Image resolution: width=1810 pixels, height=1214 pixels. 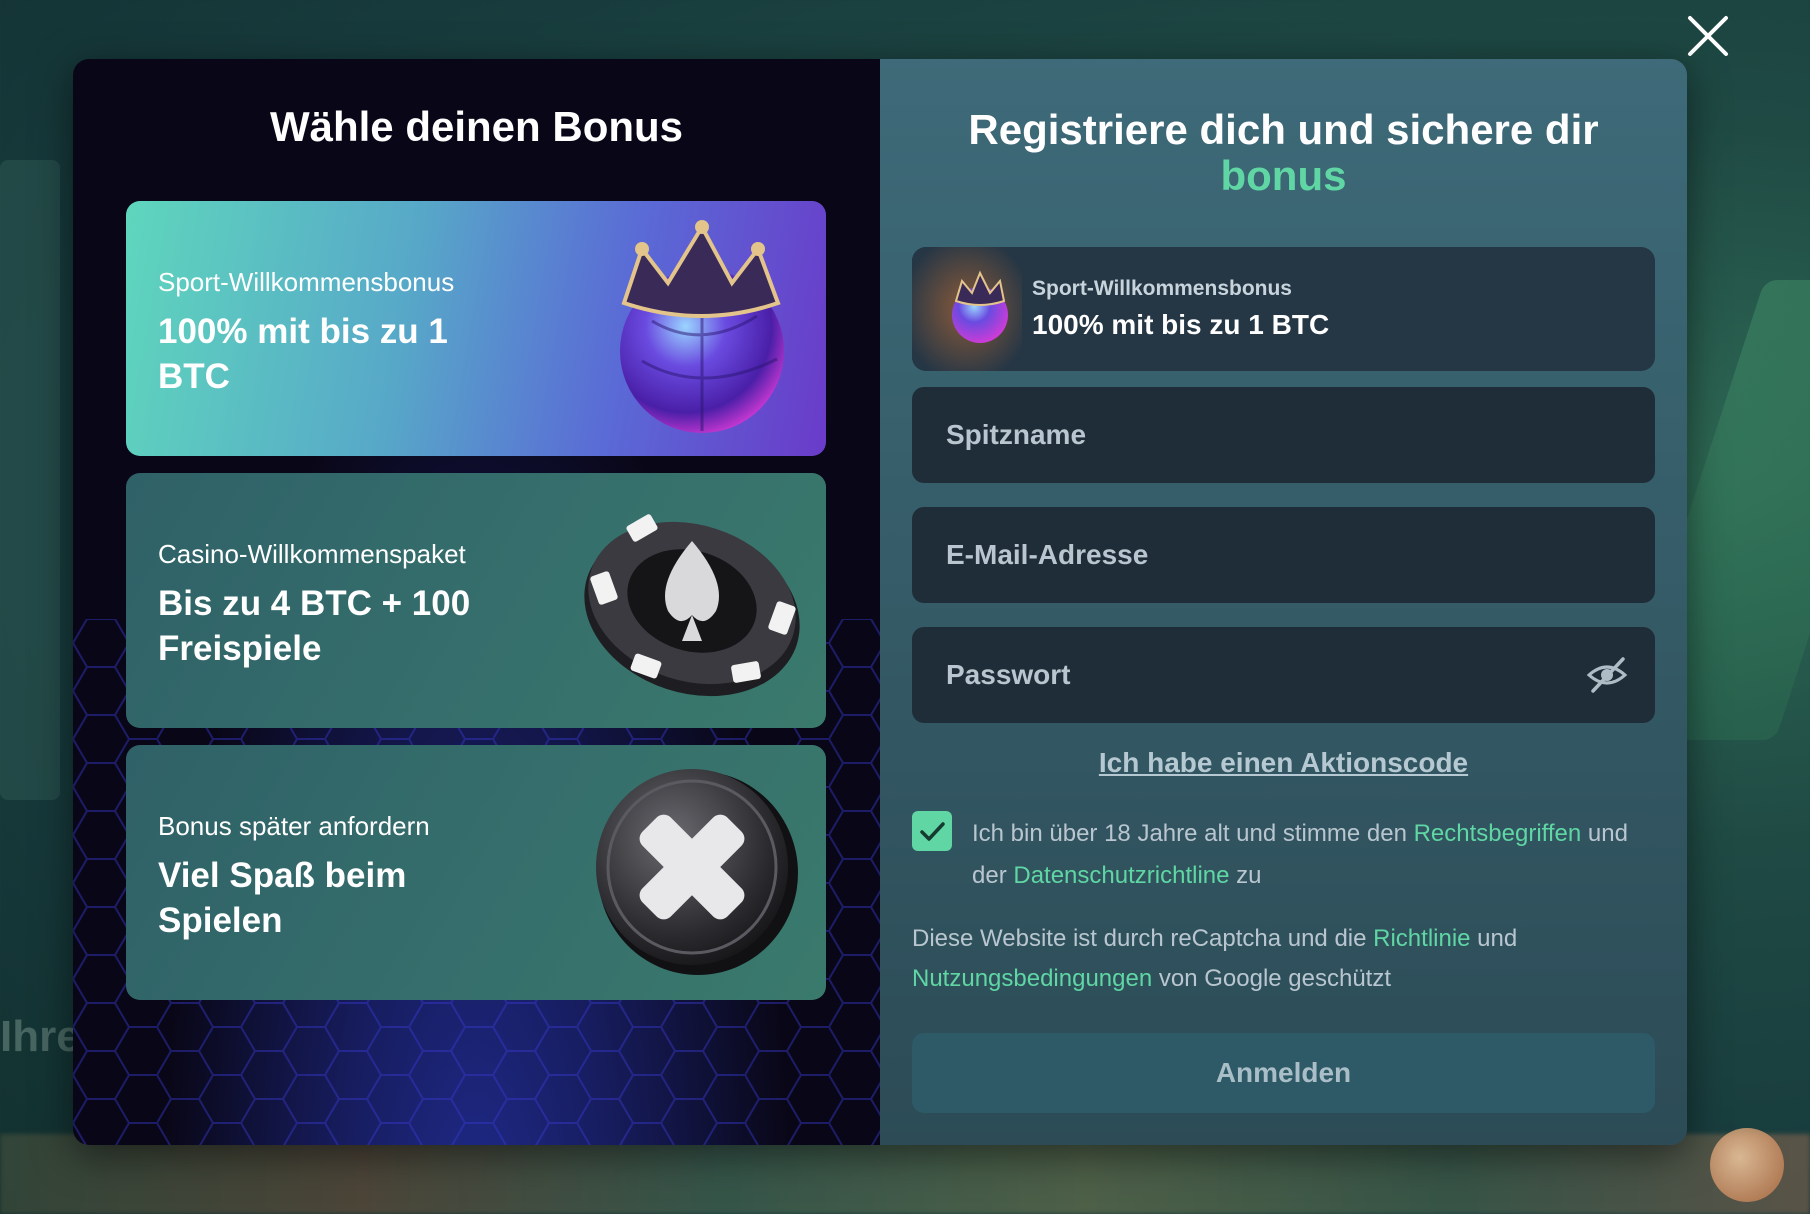 I want to click on selected-bonus-subtitle: Sport-Willkommensbonus, so click(x=1162, y=288).